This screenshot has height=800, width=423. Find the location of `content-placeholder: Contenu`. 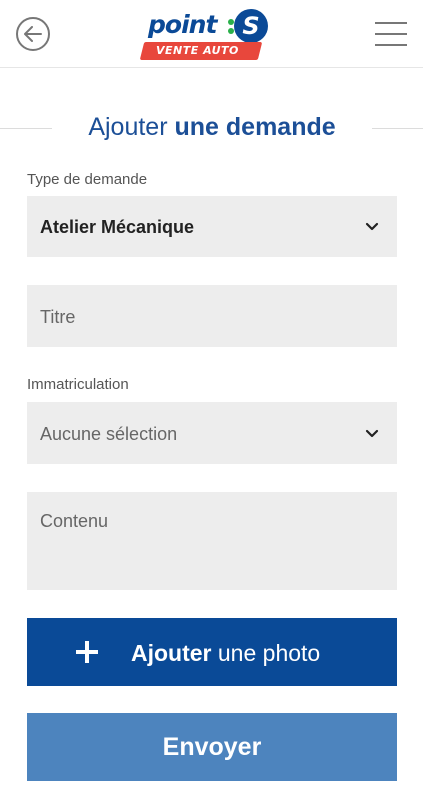

content-placeholder: Contenu is located at coordinates (74, 521).